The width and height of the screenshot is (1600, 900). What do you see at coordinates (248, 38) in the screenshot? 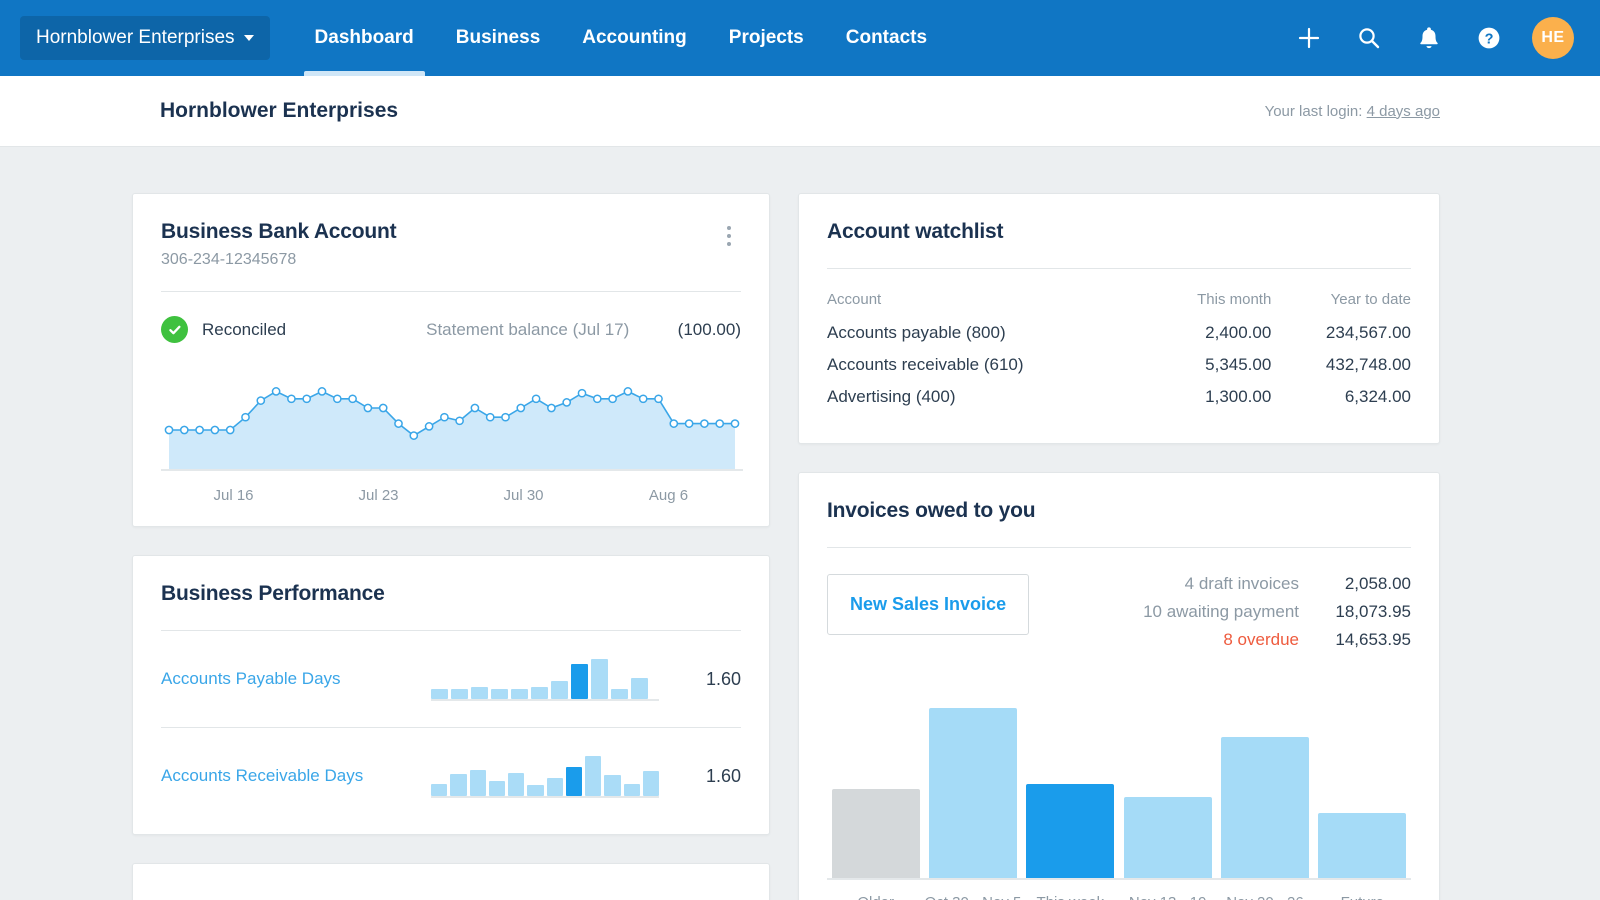
I see `chevron-down-icon` at bounding box center [248, 38].